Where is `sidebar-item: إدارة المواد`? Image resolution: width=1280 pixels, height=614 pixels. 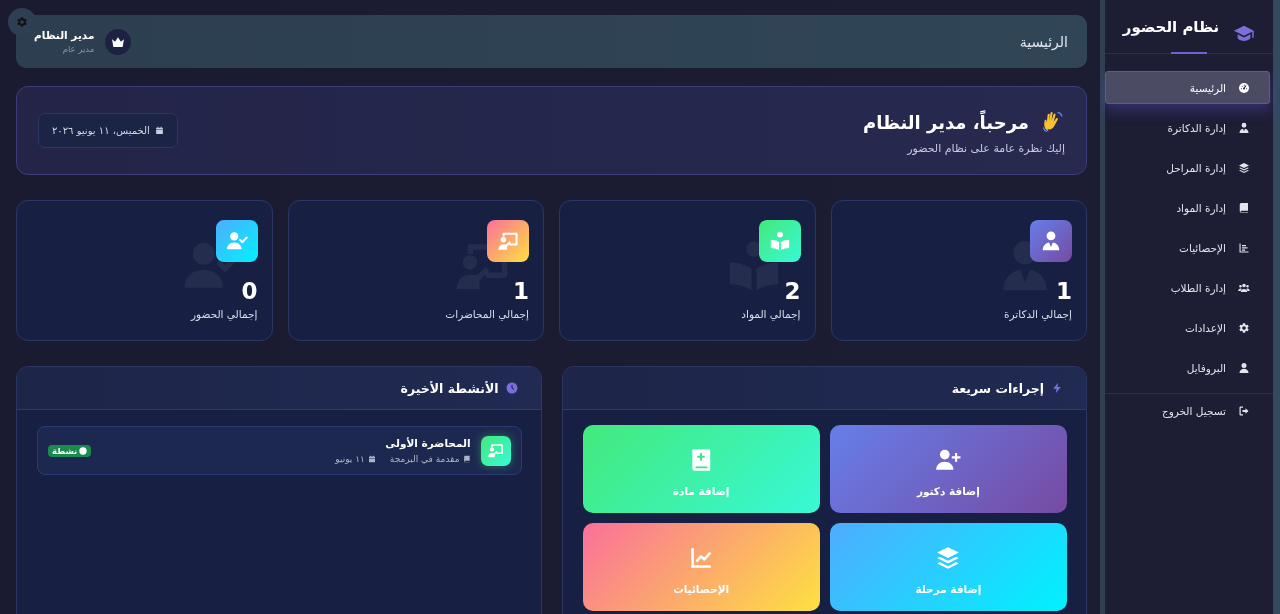
sidebar-item: إدارة المواد is located at coordinates (1187, 207).